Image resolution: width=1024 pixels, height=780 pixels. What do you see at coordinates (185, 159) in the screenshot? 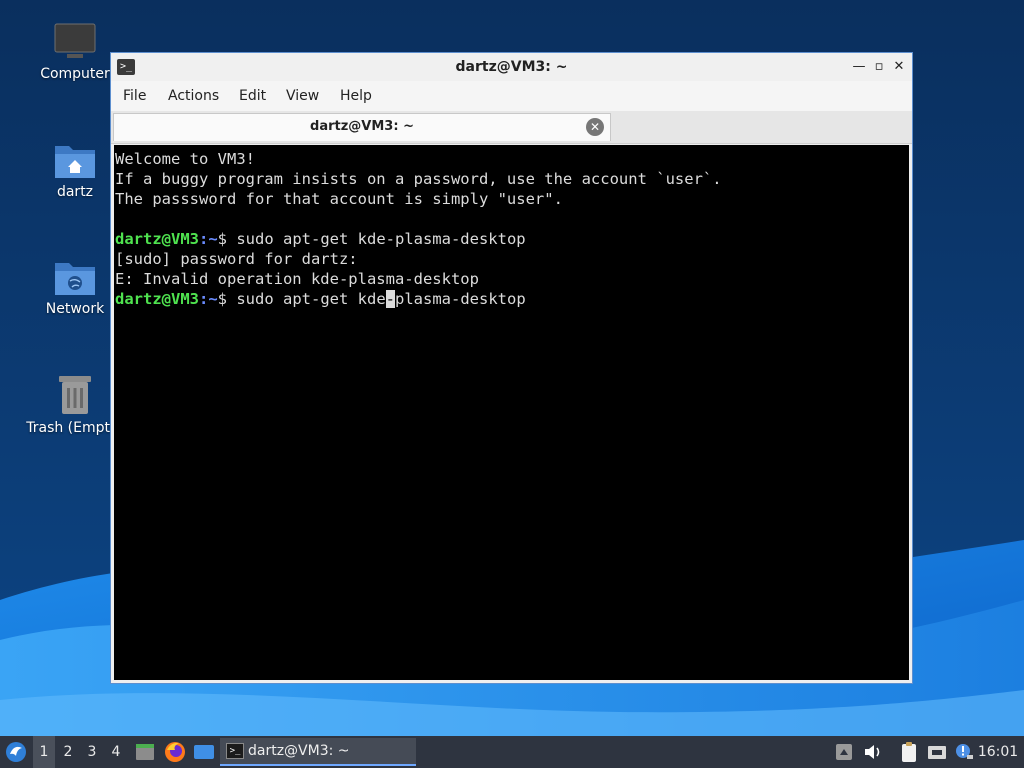
I see `welcome-line: Welcome to VM3!` at bounding box center [185, 159].